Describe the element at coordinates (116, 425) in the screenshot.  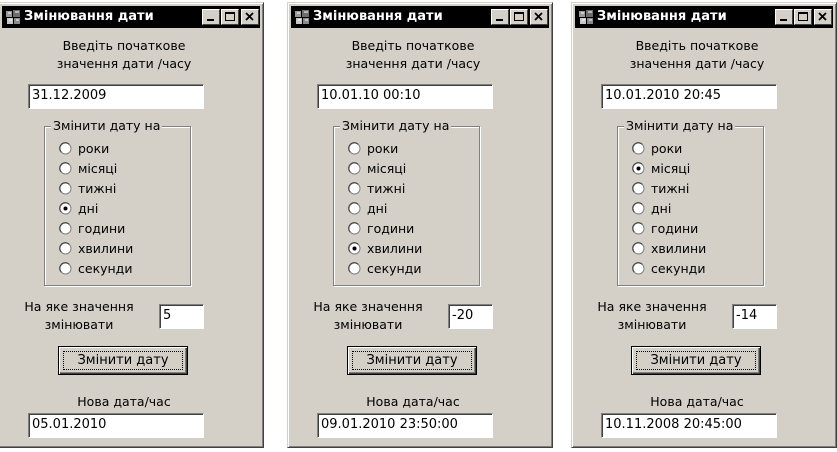
I see `result-date-output: 05.01.2010` at that location.